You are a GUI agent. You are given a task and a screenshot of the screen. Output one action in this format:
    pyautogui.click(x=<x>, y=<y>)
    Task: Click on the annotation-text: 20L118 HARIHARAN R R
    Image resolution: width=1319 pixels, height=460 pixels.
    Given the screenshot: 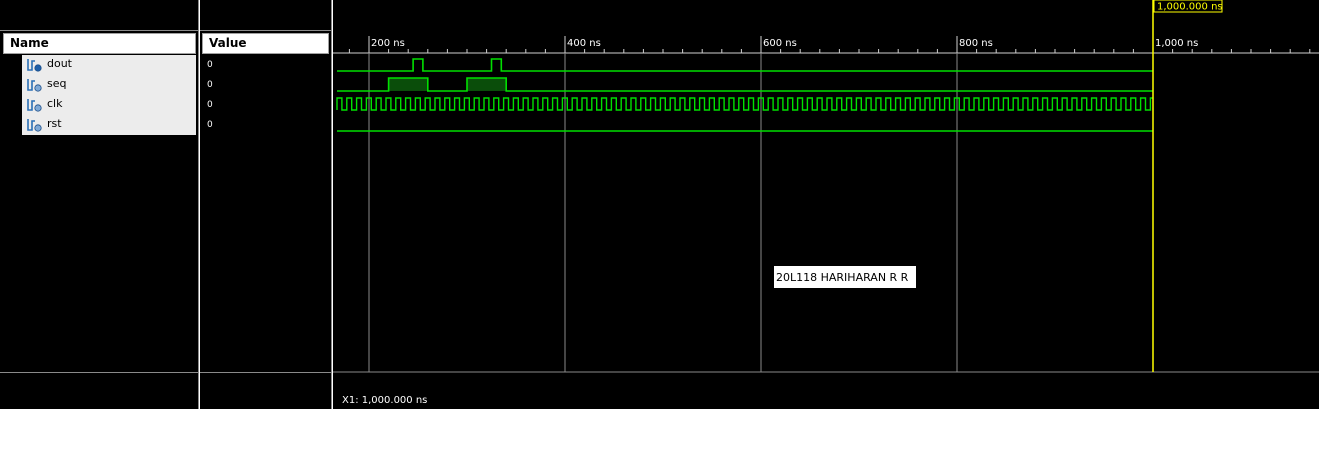 What is the action you would take?
    pyautogui.click(x=842, y=277)
    